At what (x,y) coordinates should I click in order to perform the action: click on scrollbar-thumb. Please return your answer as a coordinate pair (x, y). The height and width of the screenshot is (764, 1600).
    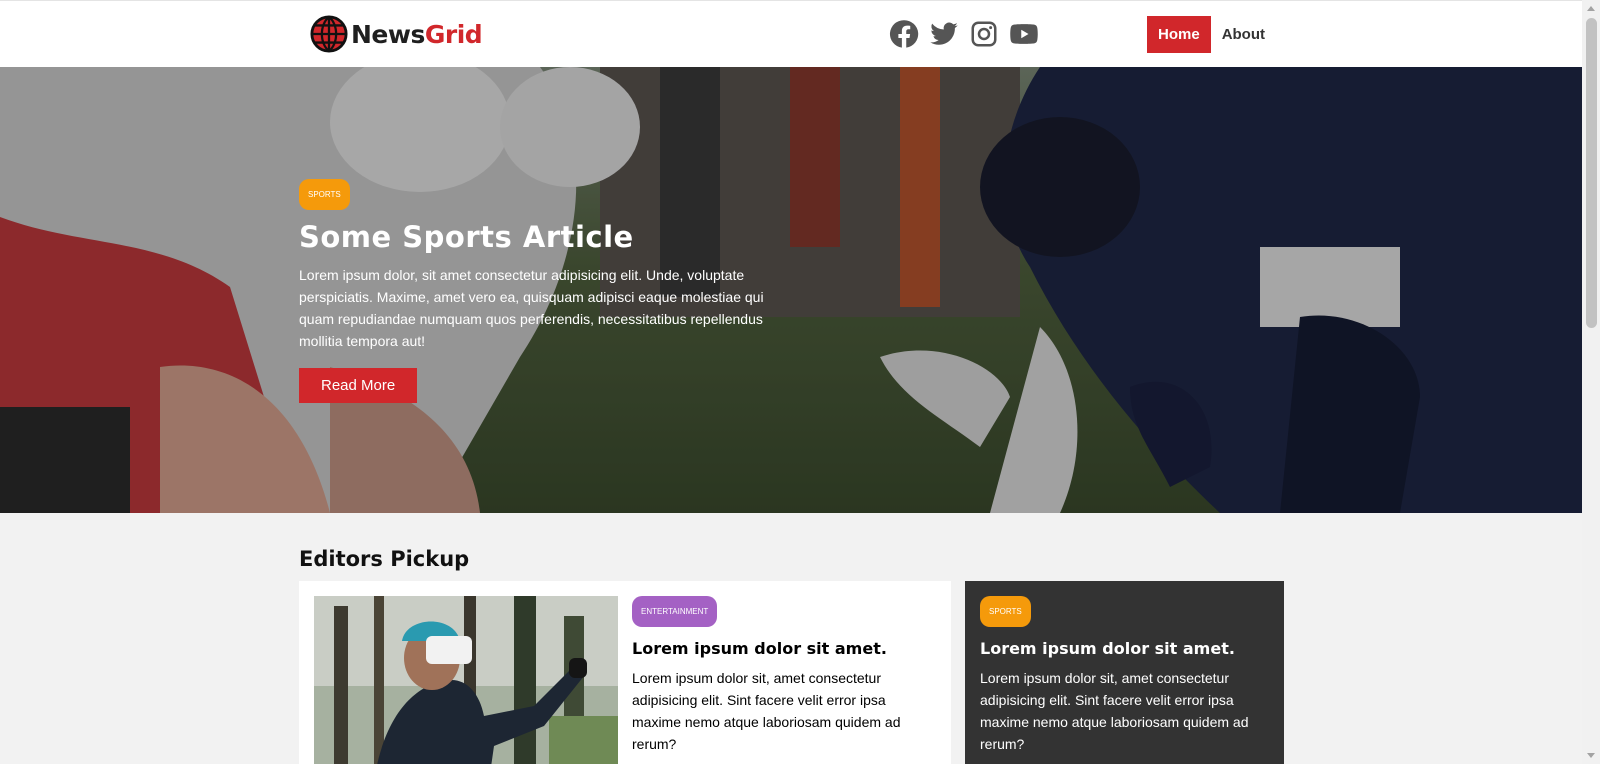
    Looking at the image, I should click on (1591, 173).